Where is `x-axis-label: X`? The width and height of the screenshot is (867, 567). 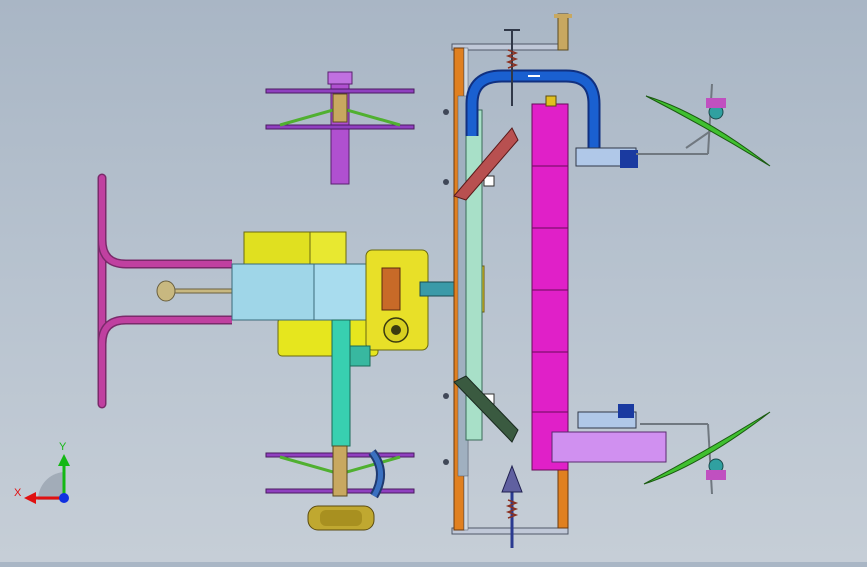 x-axis-label: X is located at coordinates (18, 493).